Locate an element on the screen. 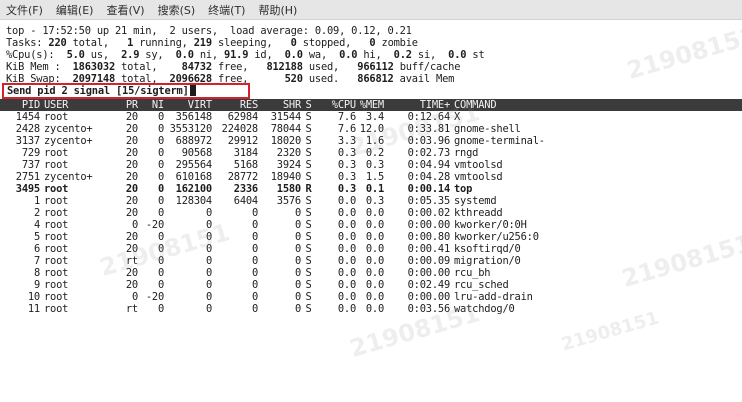  menu-view: 查看(V) is located at coordinates (125, 10).